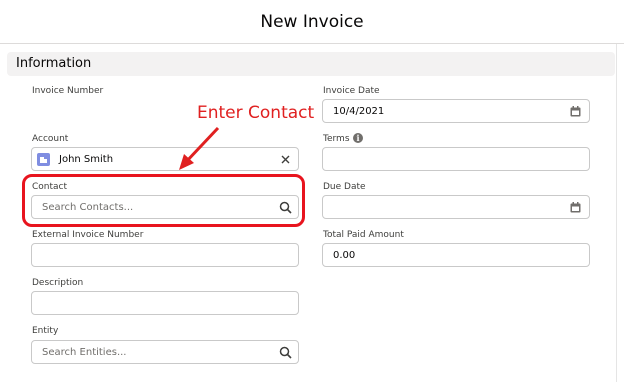  What do you see at coordinates (50, 139) in the screenshot?
I see `account-label: Account` at bounding box center [50, 139].